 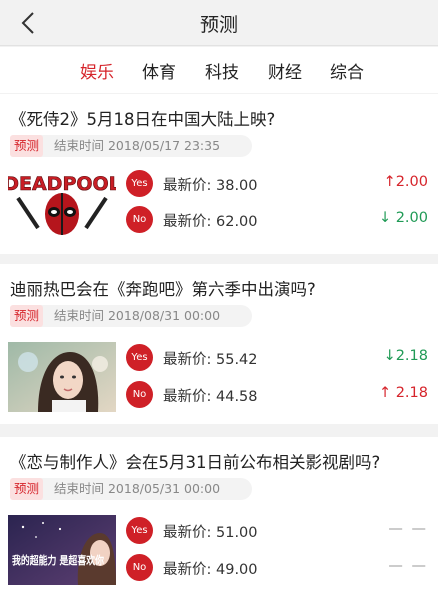 I want to click on poster-title: DEADPOOL, so click(x=62, y=184).